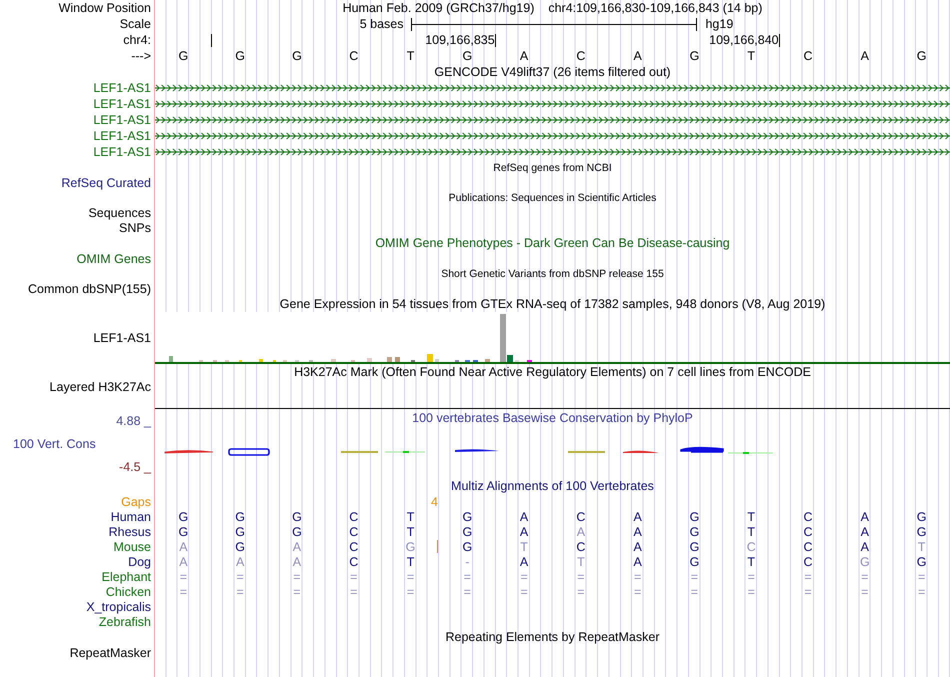 This screenshot has width=950, height=677. I want to click on track-label: Elephant, so click(126, 577).